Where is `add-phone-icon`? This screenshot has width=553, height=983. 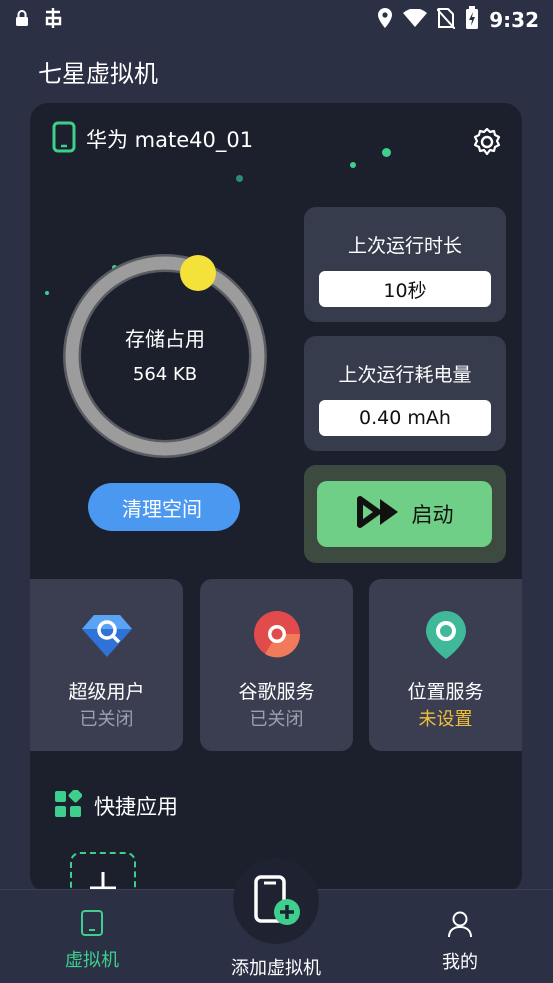
add-phone-icon is located at coordinates (277, 900).